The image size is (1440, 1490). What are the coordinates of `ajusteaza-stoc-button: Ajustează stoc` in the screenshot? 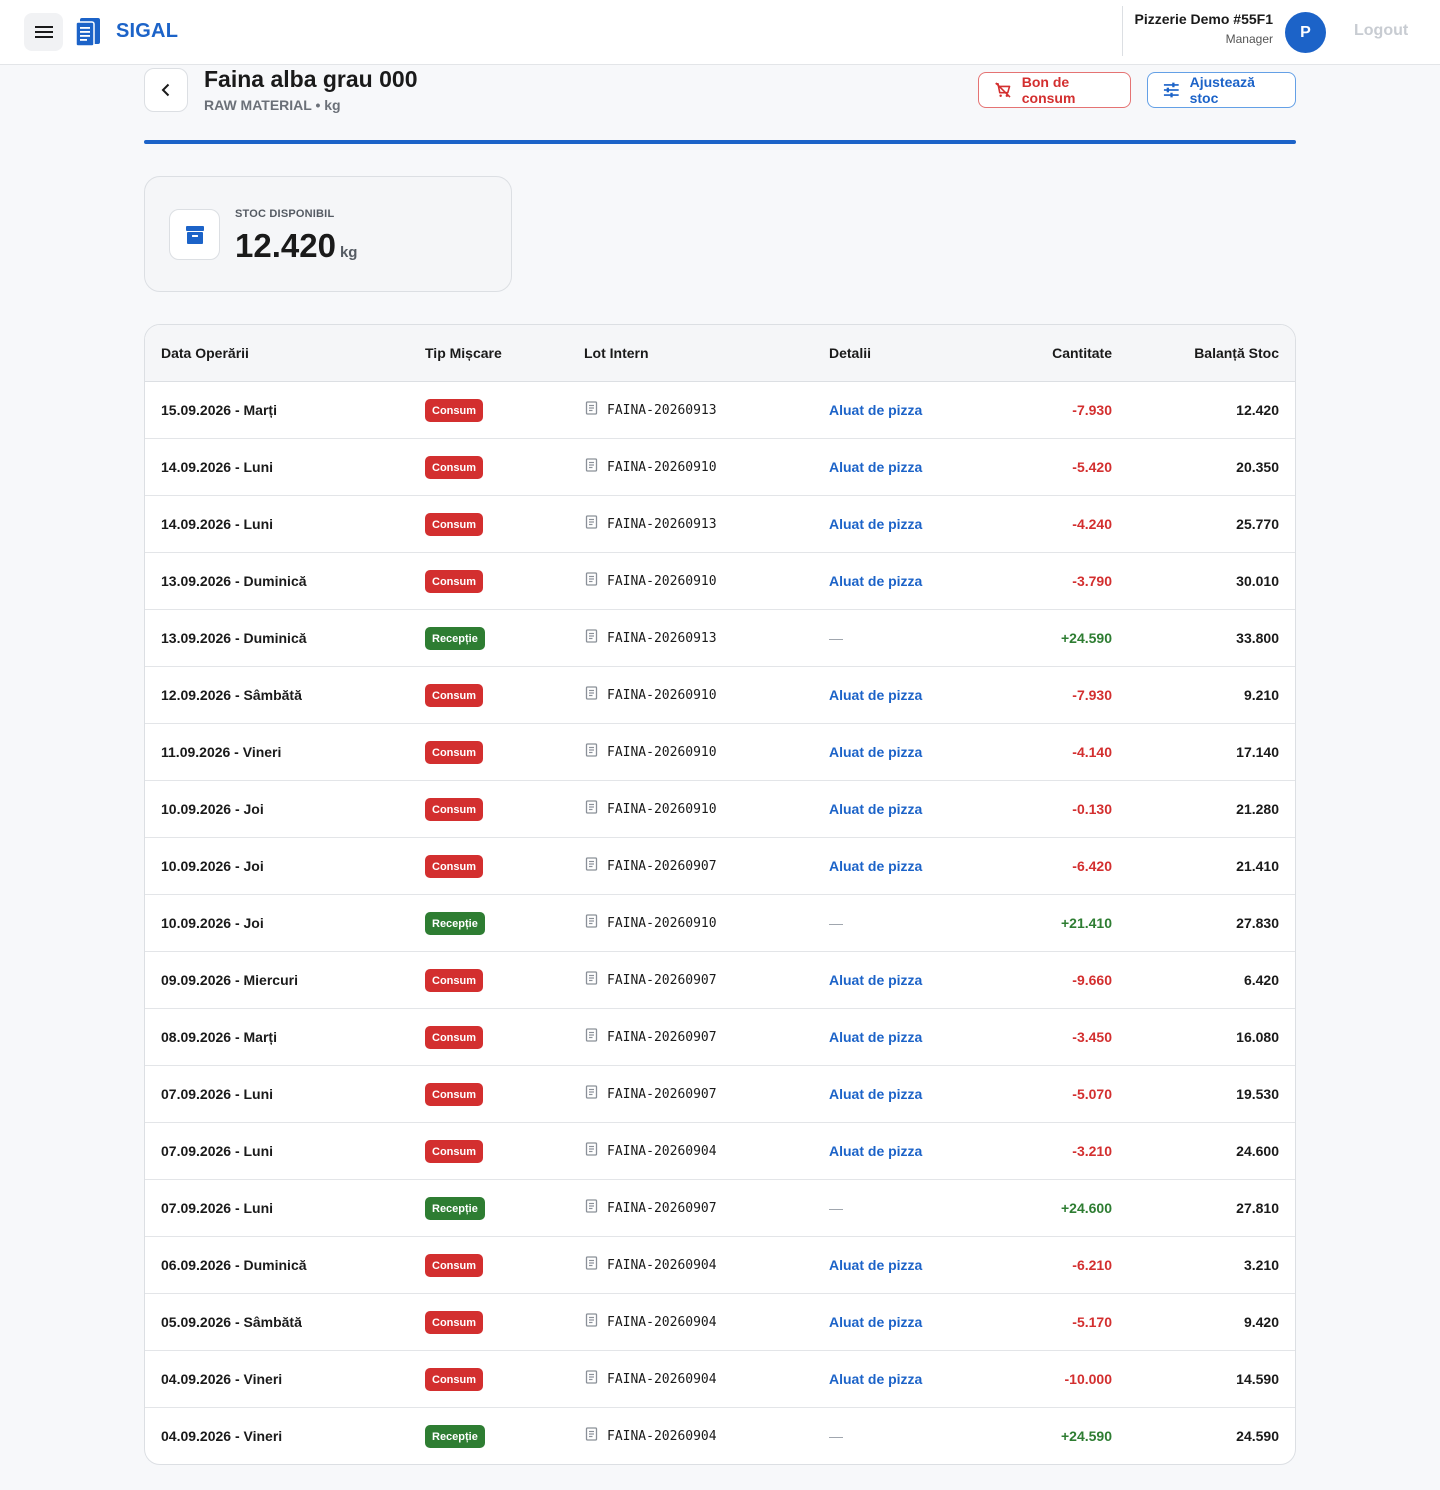 It's located at (1221, 90).